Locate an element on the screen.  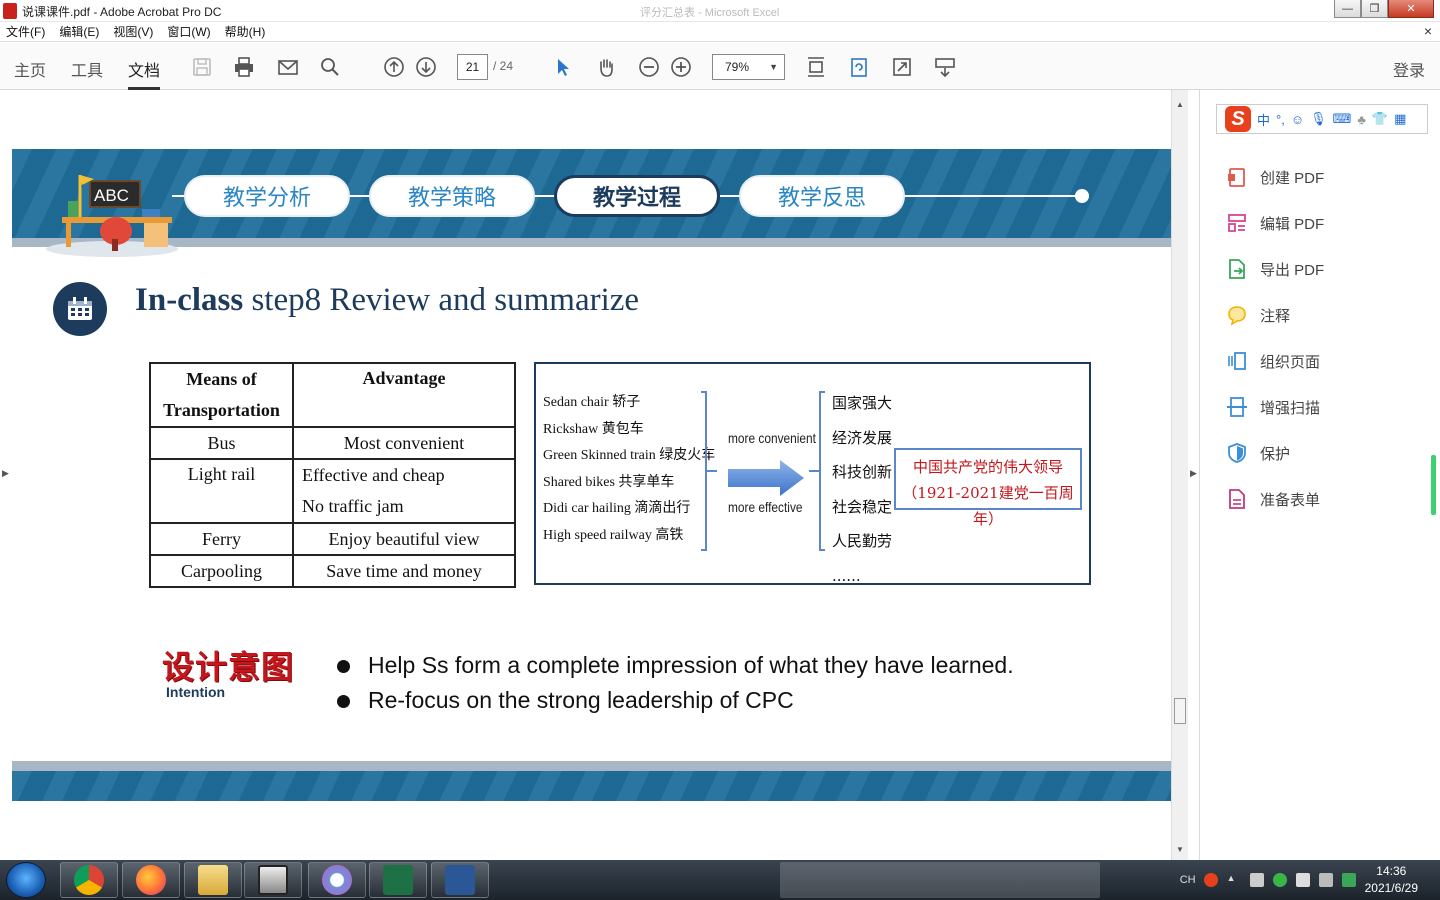
select-arrow-icon is located at coordinates (563, 67).